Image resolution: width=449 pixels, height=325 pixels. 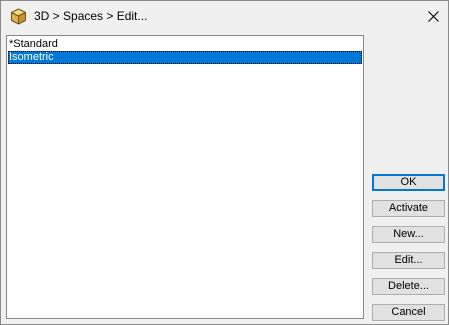 What do you see at coordinates (185, 44) in the screenshot?
I see `list-item-standard: *Standard` at bounding box center [185, 44].